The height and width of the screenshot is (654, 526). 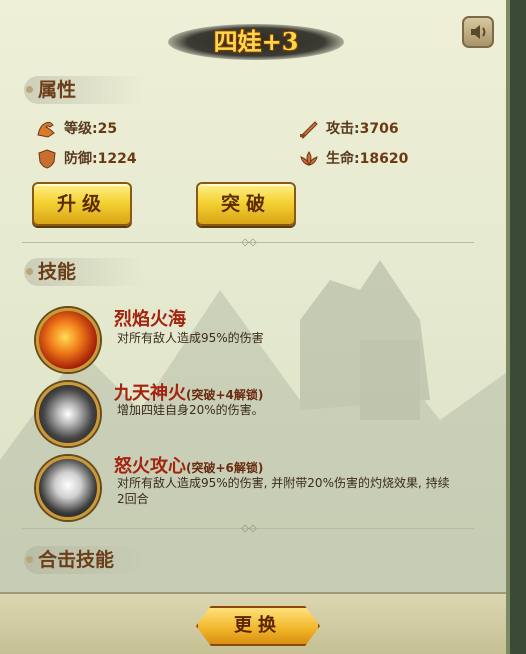 I want to click on hp-value: 18620, so click(x=384, y=159).